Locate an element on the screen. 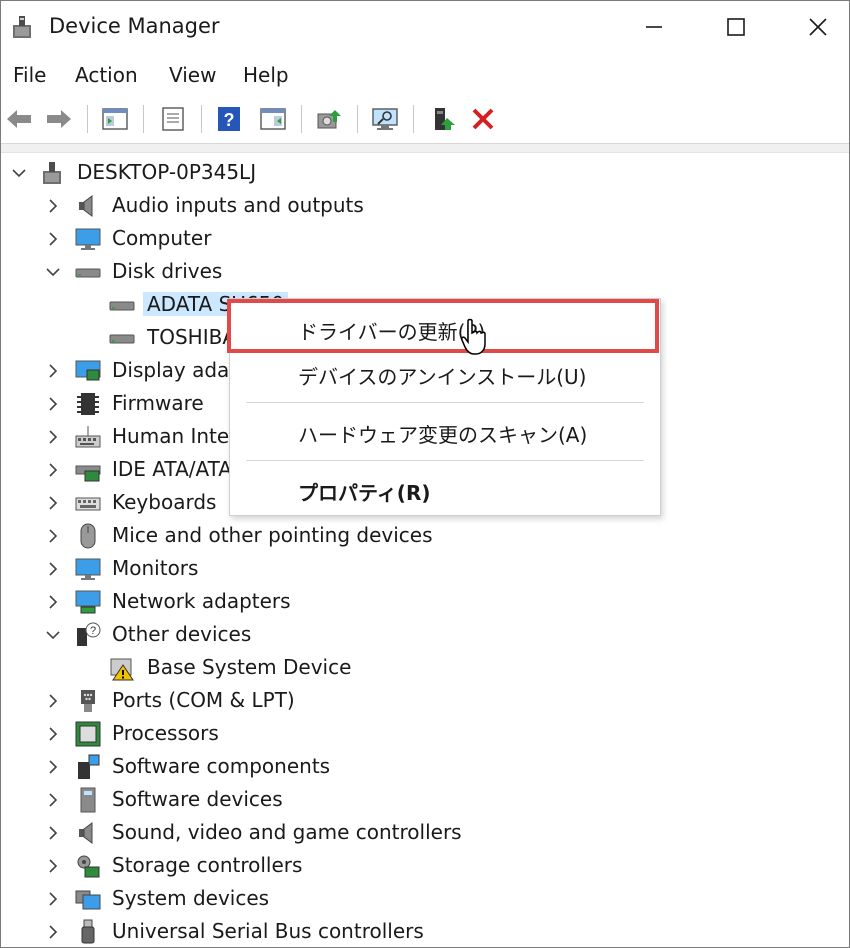 The width and height of the screenshot is (850, 948). update-driver-icon is located at coordinates (329, 119).